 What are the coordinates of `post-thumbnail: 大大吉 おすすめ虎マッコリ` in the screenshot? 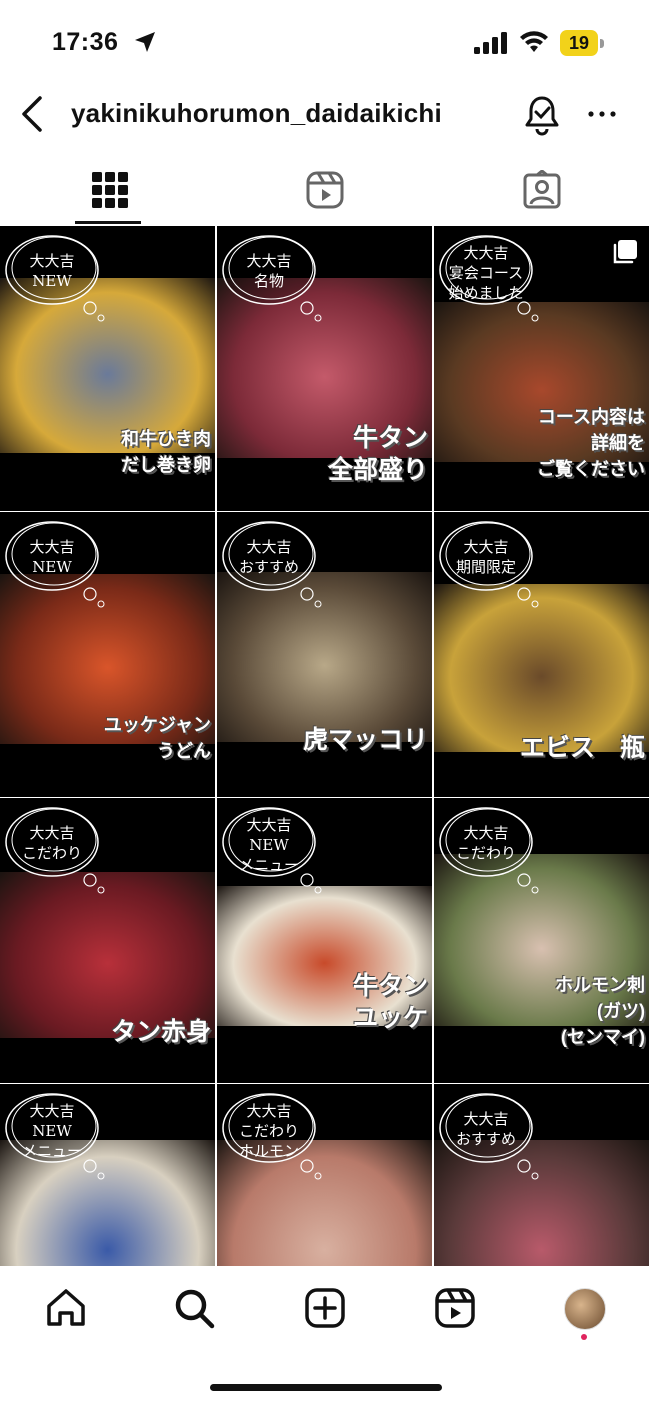 It's located at (324, 654).